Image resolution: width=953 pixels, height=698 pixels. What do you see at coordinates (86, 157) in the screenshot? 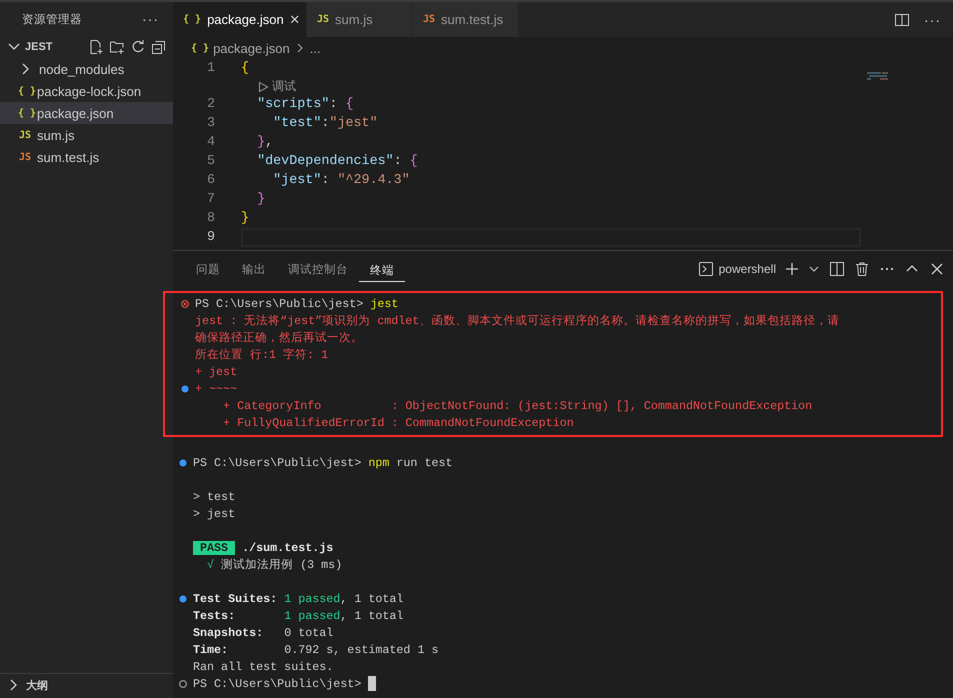
I see `file-tree-item: JS sum.test.js` at bounding box center [86, 157].